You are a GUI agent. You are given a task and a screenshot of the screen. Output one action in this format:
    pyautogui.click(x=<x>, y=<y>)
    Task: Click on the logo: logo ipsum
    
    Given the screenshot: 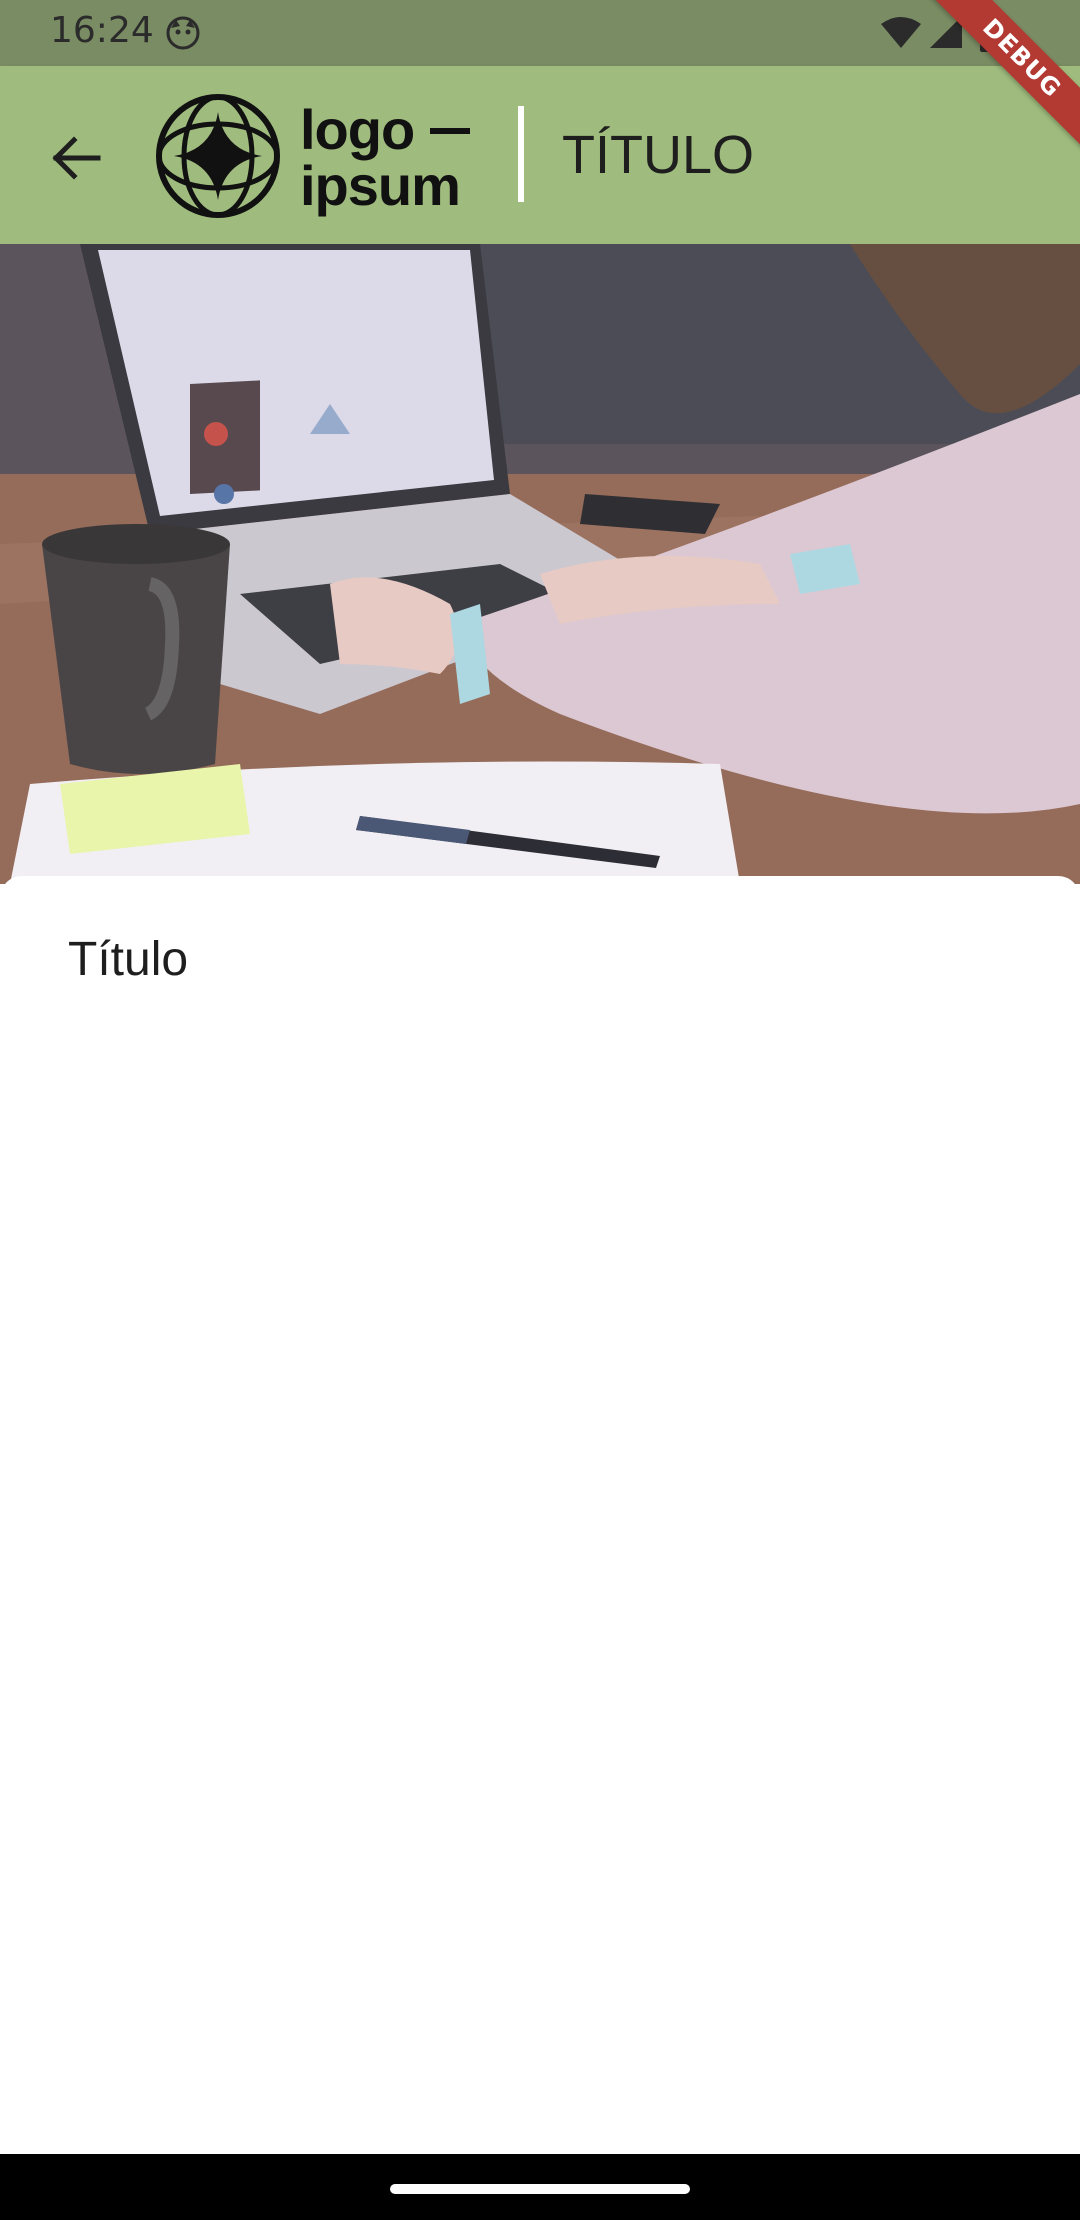 What is the action you would take?
    pyautogui.click(x=319, y=156)
    